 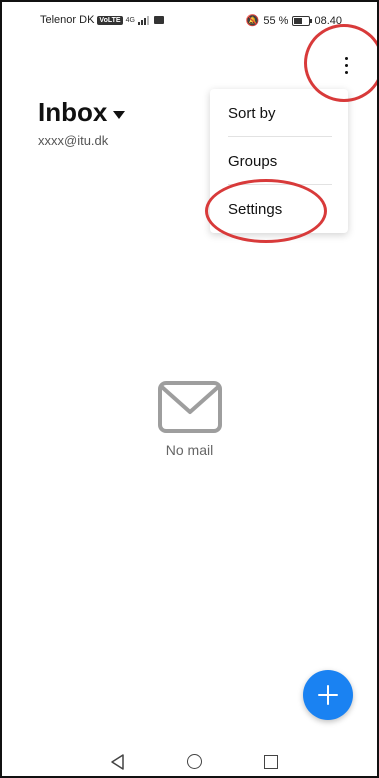 I want to click on more-vert-icon, so click(x=346, y=65).